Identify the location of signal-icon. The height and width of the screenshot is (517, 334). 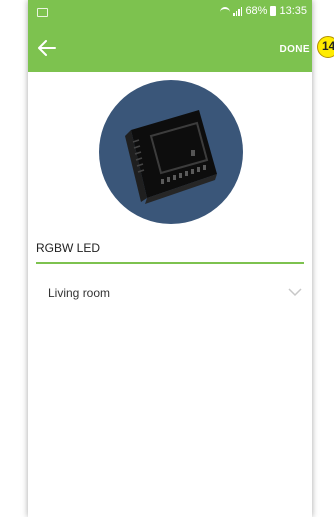
(238, 11).